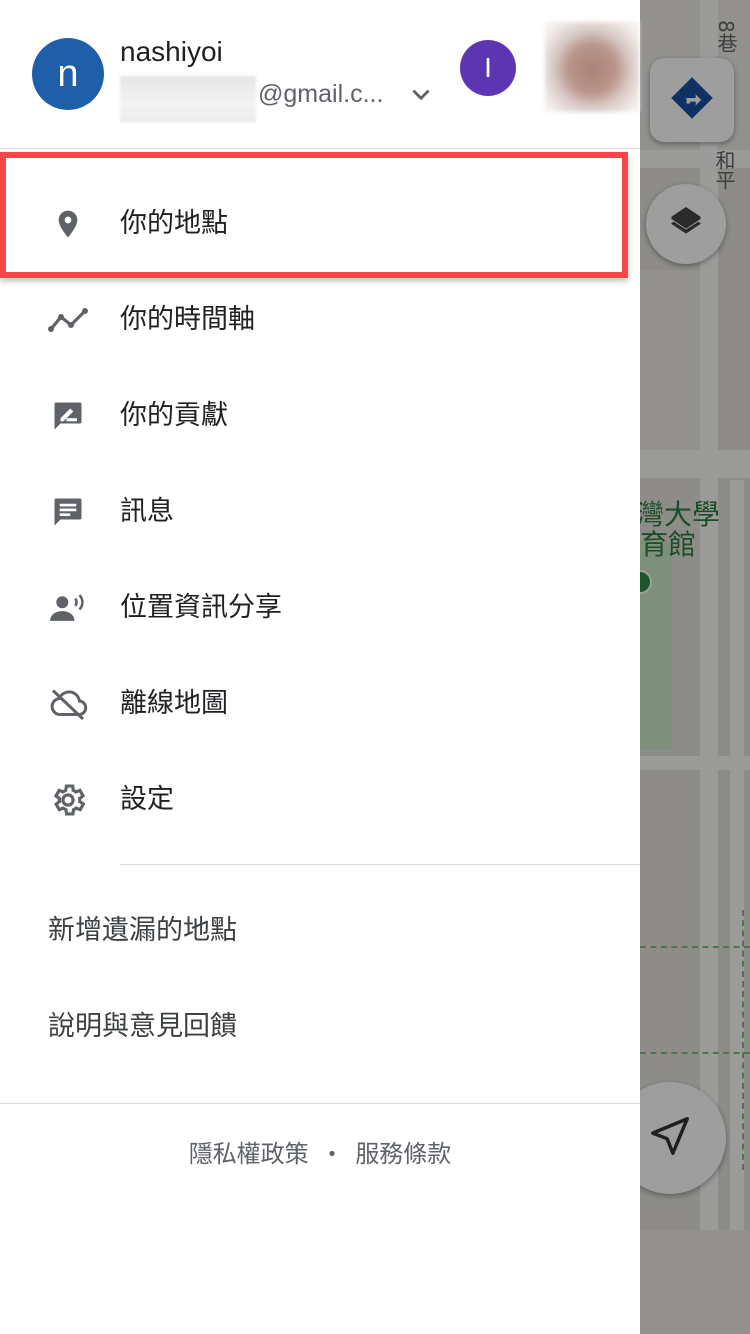 Image resolution: width=750 pixels, height=1334 pixels. What do you see at coordinates (147, 511) in the screenshot?
I see `menu-label-messages: 訊息` at bounding box center [147, 511].